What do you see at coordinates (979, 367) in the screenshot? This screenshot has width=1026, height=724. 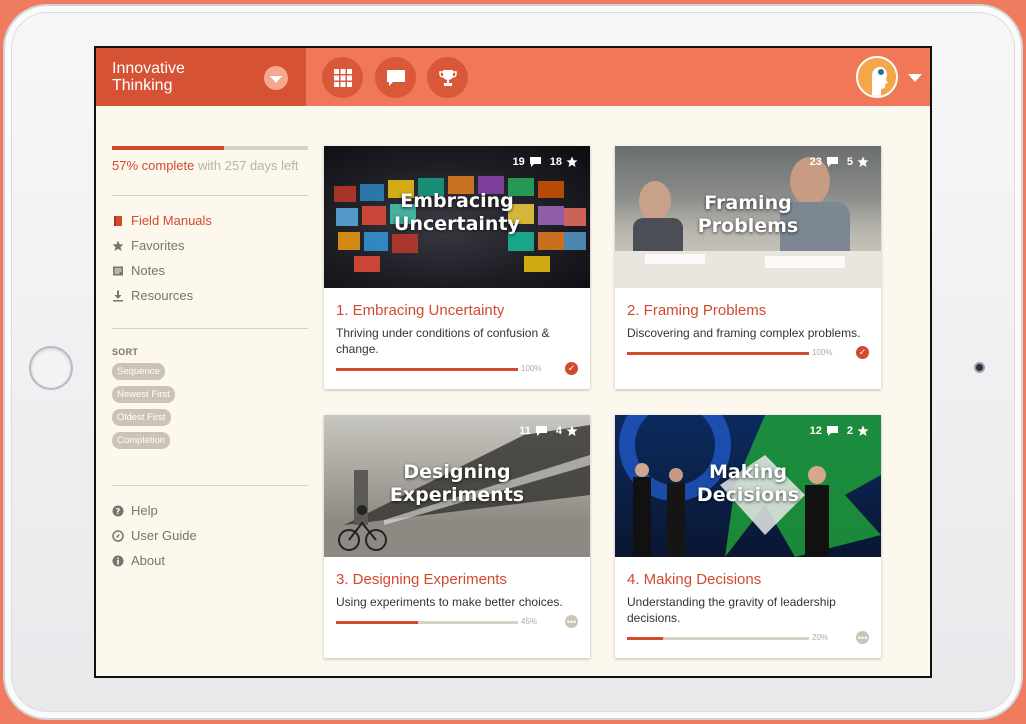 I see `front-camera` at bounding box center [979, 367].